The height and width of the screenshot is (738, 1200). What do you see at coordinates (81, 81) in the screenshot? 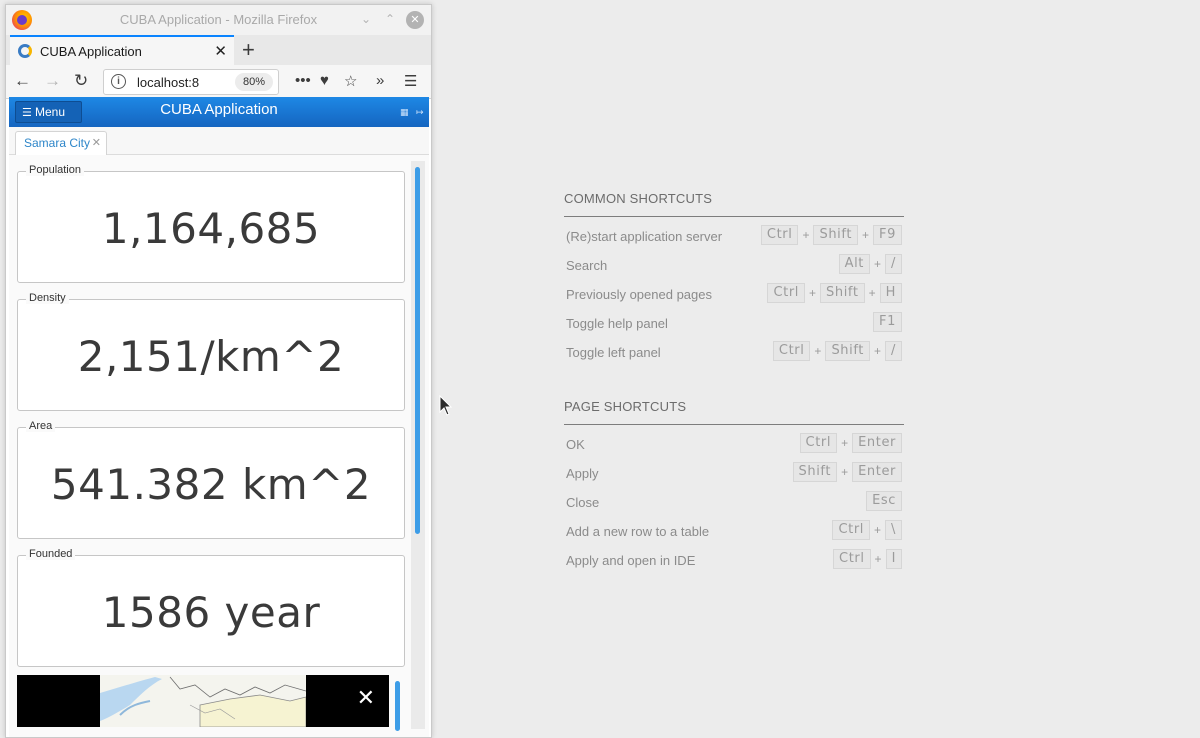
I see `reload-button: ↻` at bounding box center [81, 81].